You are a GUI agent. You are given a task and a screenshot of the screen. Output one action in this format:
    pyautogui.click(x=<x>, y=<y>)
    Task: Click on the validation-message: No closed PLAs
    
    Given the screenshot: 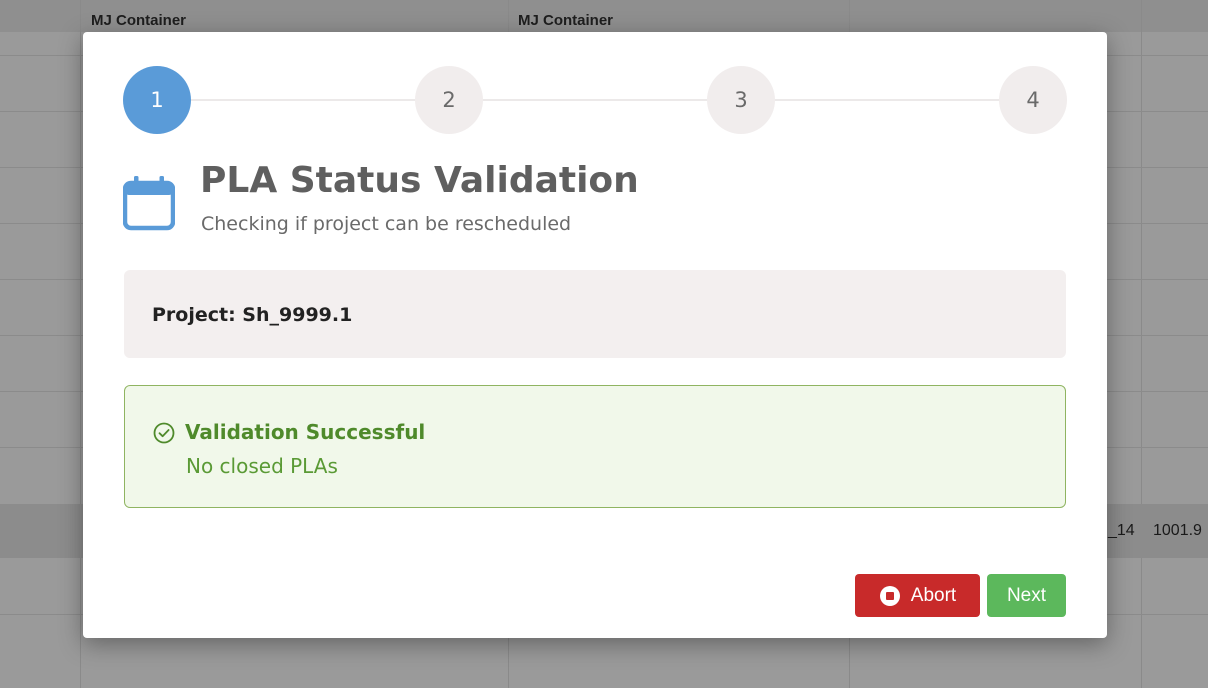 What is the action you would take?
    pyautogui.click(x=262, y=466)
    